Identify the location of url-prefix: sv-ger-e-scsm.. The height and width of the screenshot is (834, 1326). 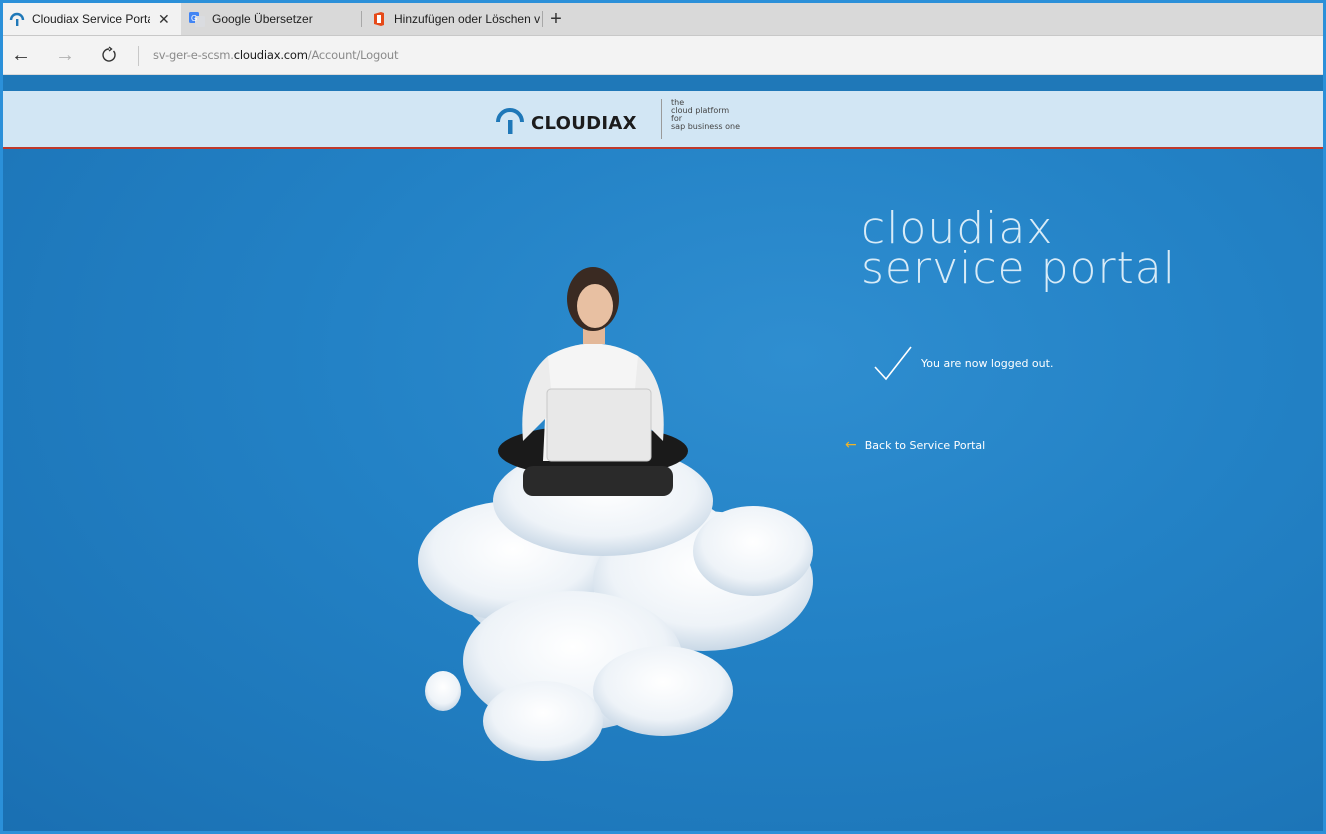
(193, 55).